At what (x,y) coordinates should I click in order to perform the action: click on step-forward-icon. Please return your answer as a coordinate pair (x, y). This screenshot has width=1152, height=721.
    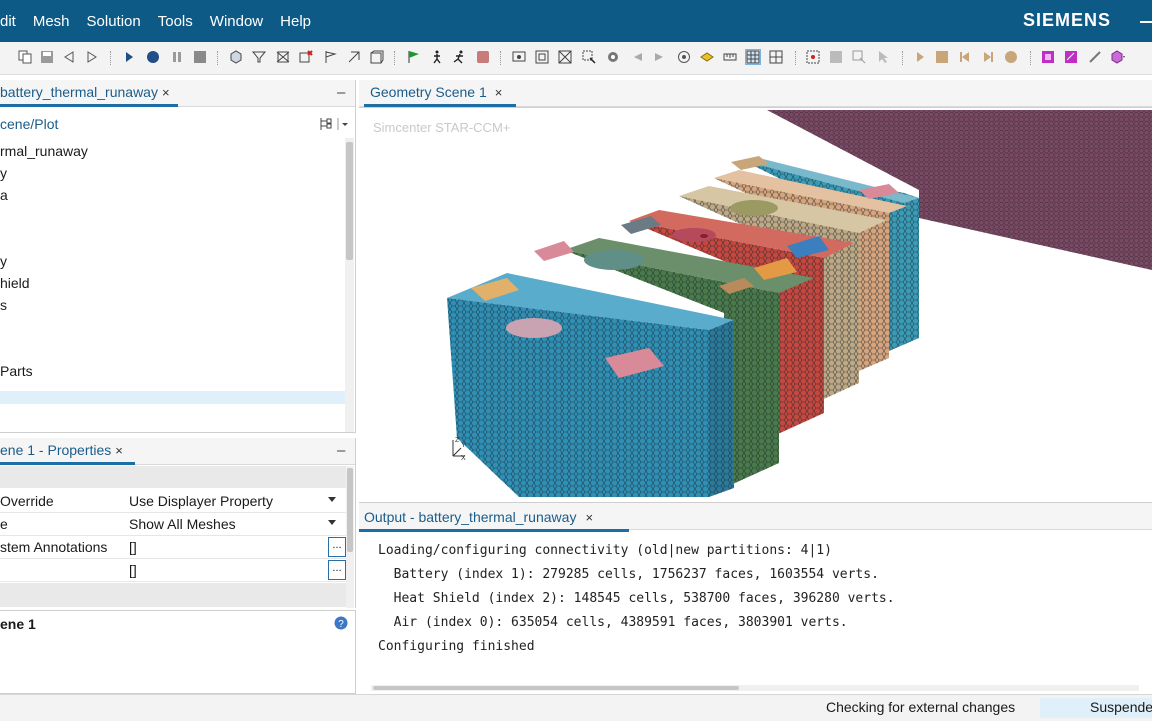
    Looking at the image, I should click on (92, 57).